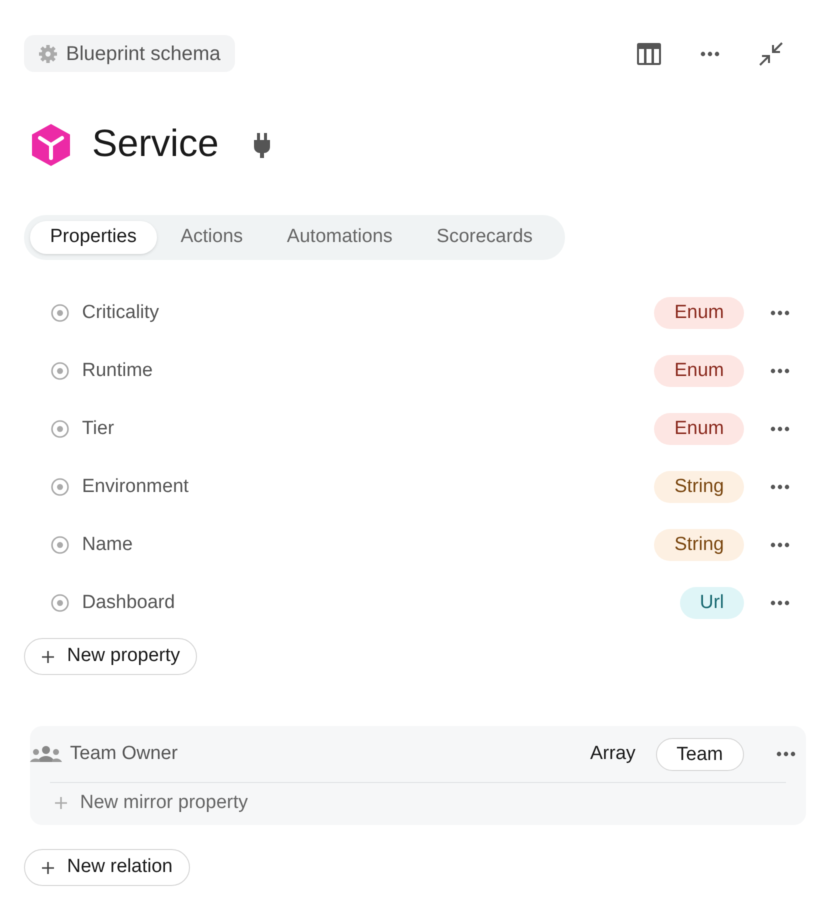  I want to click on plug-icon, so click(261, 145).